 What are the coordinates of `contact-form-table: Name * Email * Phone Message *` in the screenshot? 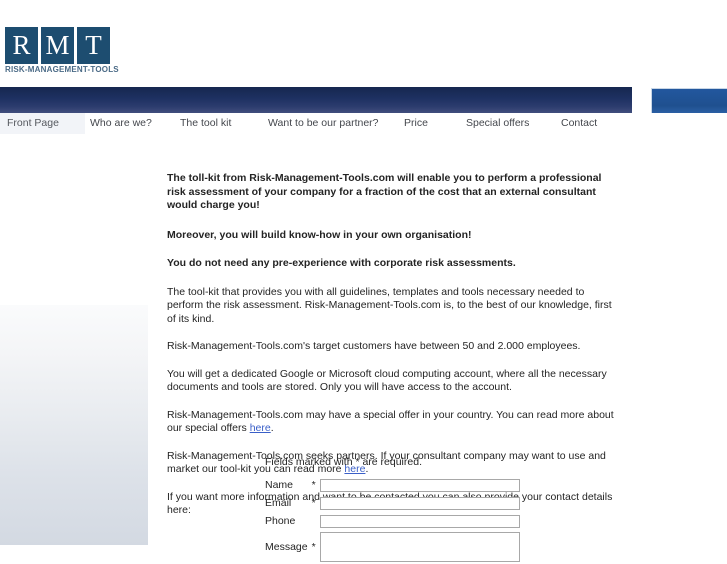 It's located at (392, 520).